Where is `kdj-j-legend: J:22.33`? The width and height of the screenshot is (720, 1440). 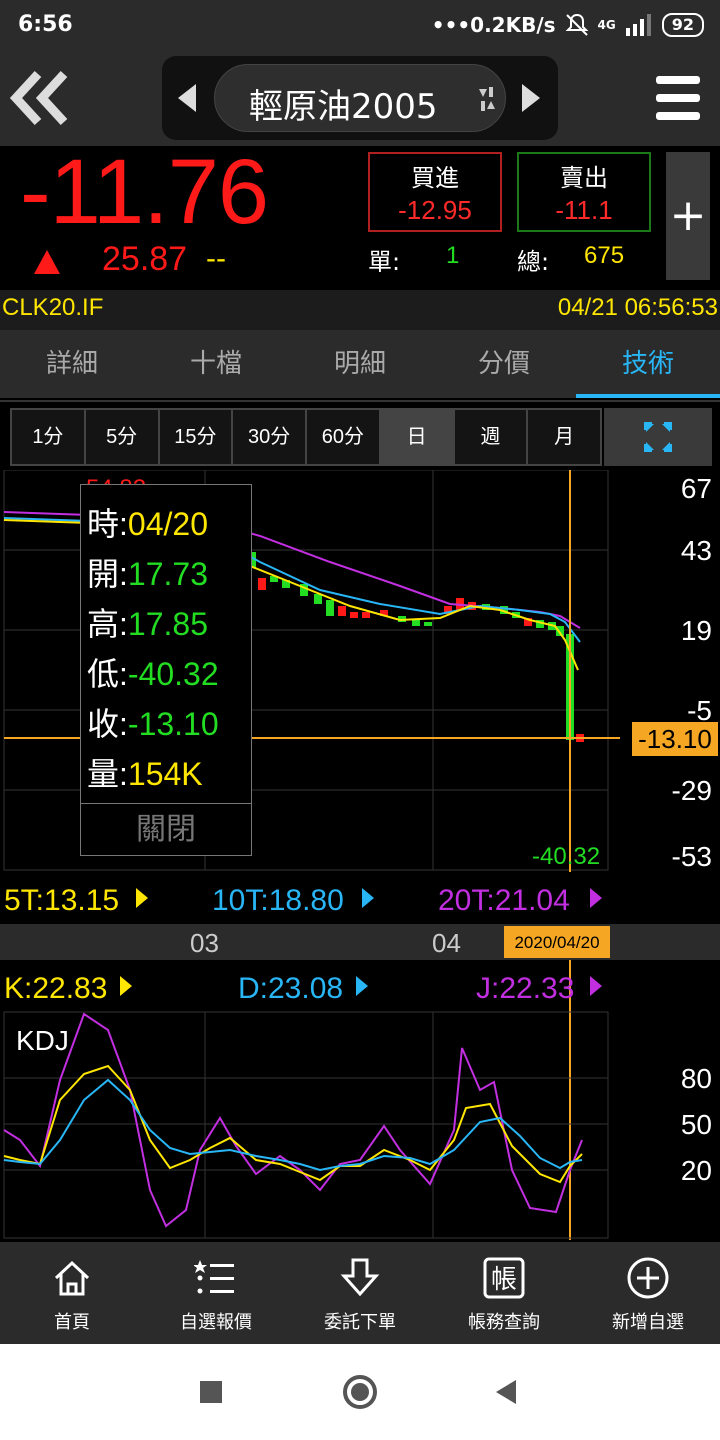
kdj-j-legend: J:22.33 is located at coordinates (525, 988).